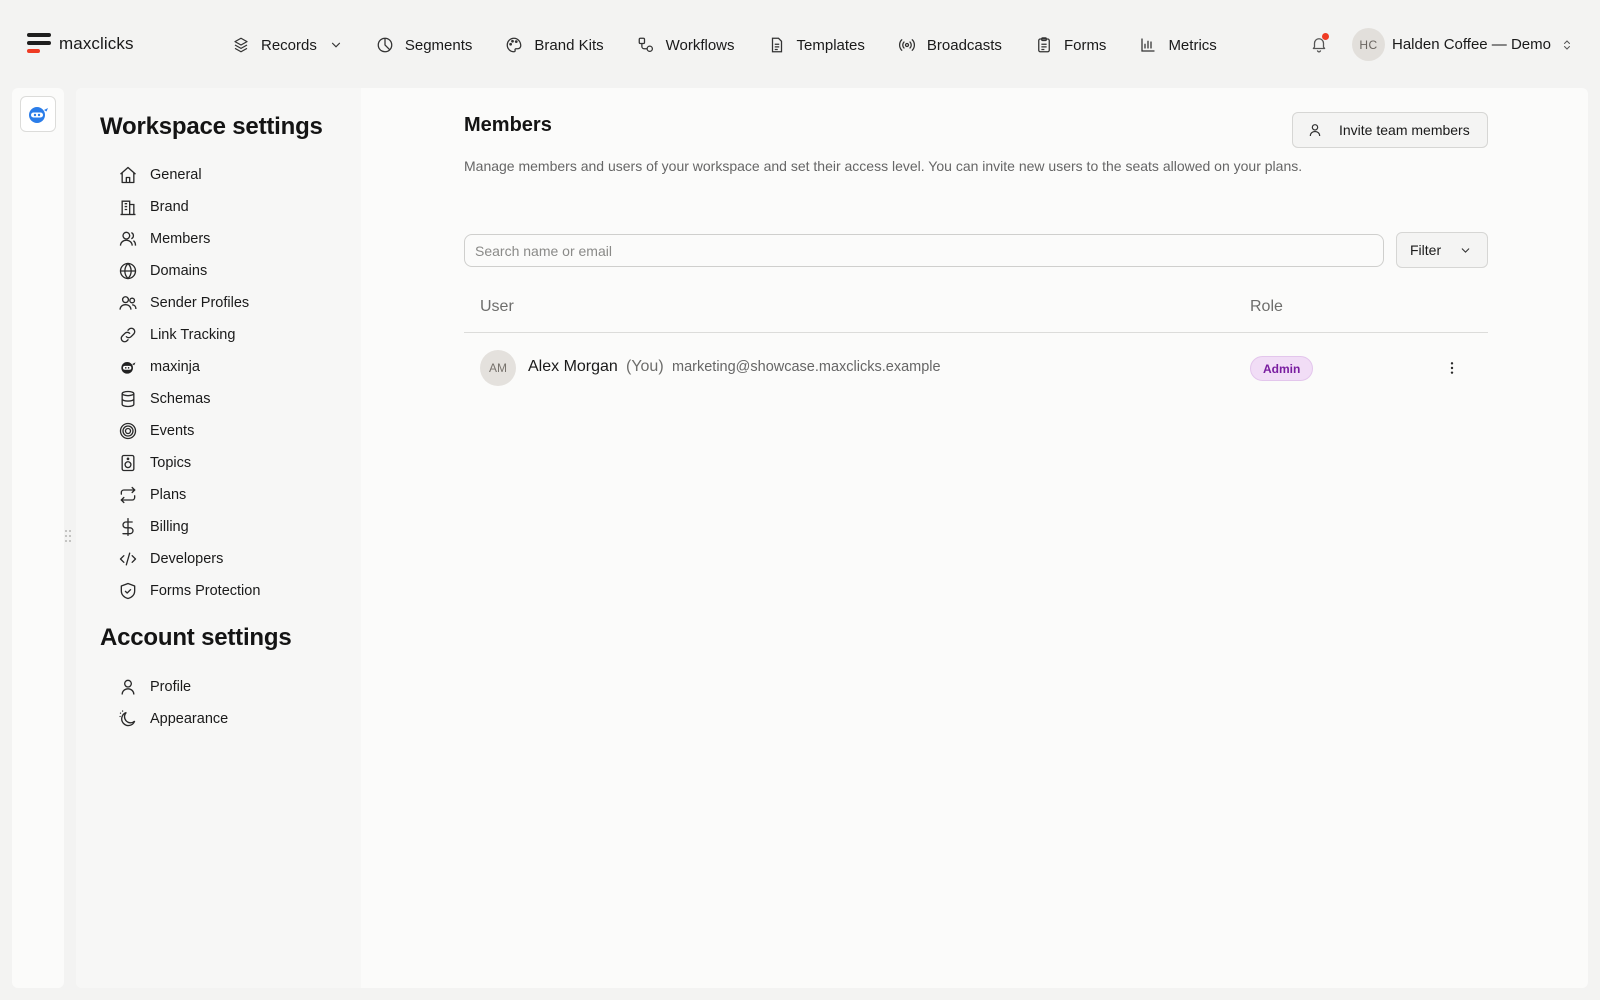 Image resolution: width=1600 pixels, height=1000 pixels. Describe the element at coordinates (1282, 368) in the screenshot. I see `role-badge: Admin` at that location.